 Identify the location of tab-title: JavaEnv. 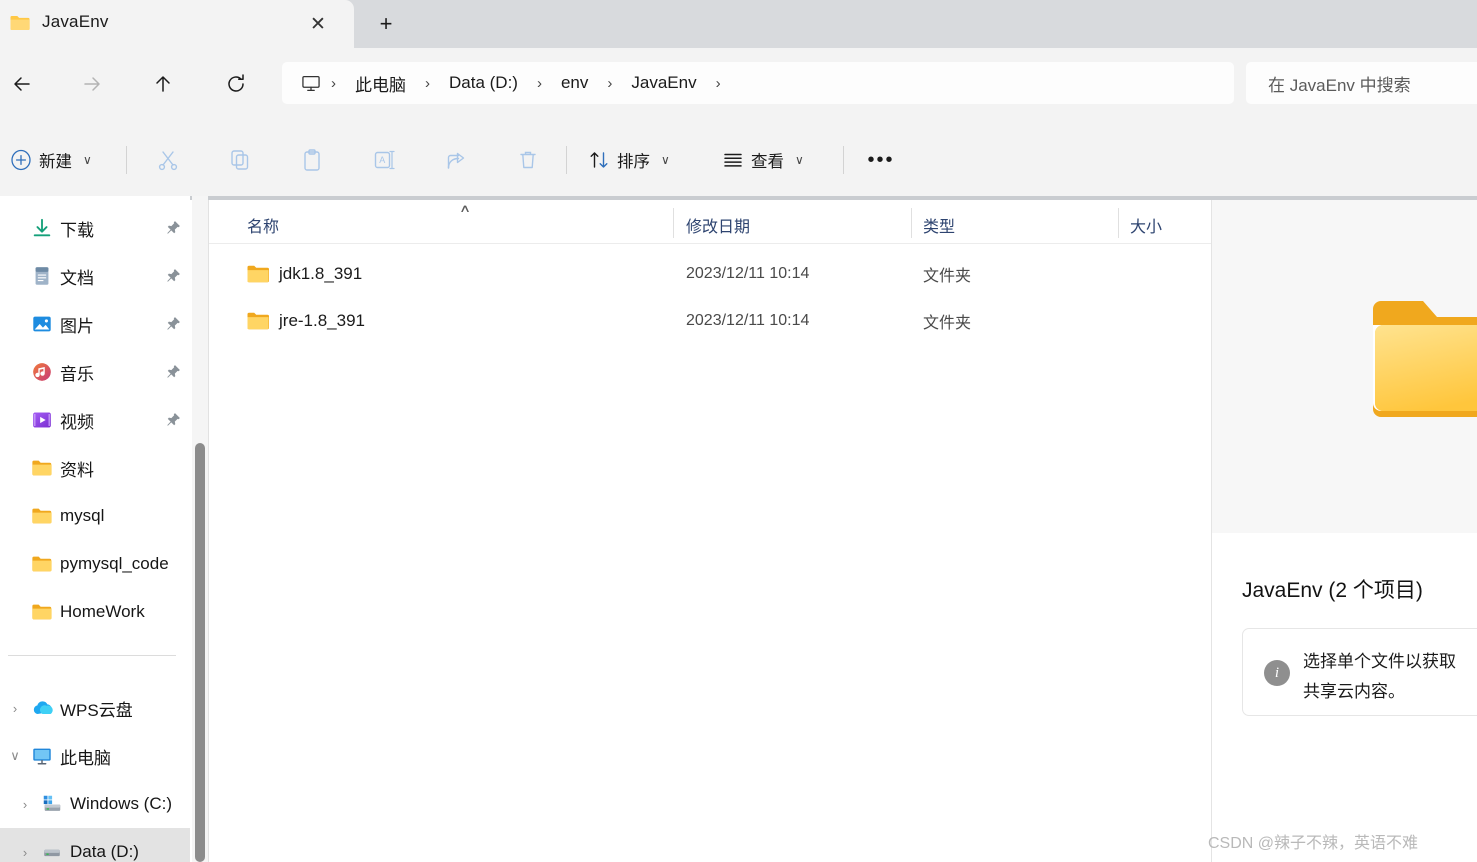
(75, 21).